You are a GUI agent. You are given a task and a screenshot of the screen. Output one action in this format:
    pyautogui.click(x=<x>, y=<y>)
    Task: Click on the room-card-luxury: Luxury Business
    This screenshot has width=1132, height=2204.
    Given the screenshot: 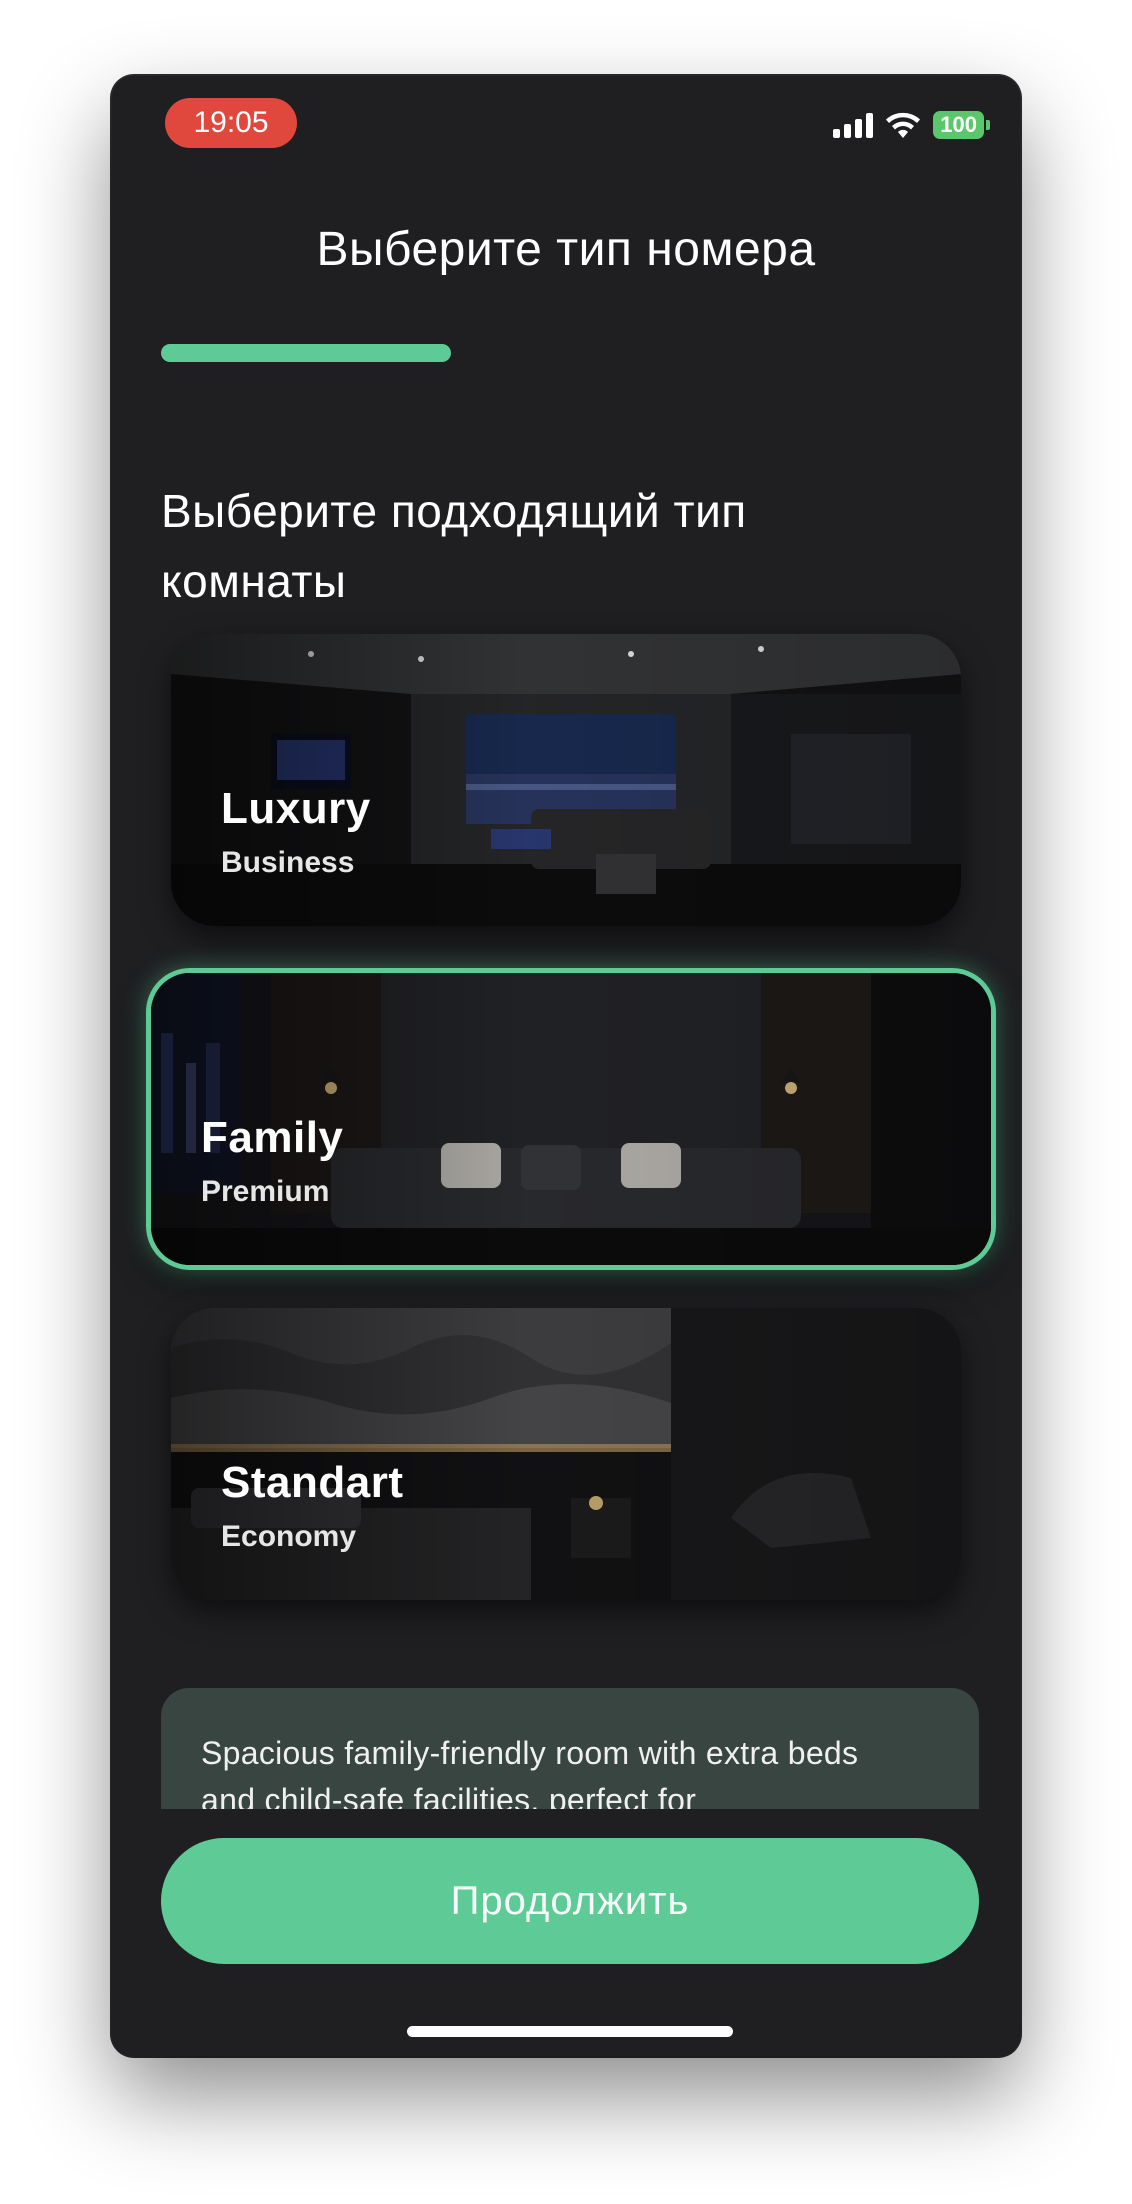 What is the action you would take?
    pyautogui.click(x=566, y=780)
    